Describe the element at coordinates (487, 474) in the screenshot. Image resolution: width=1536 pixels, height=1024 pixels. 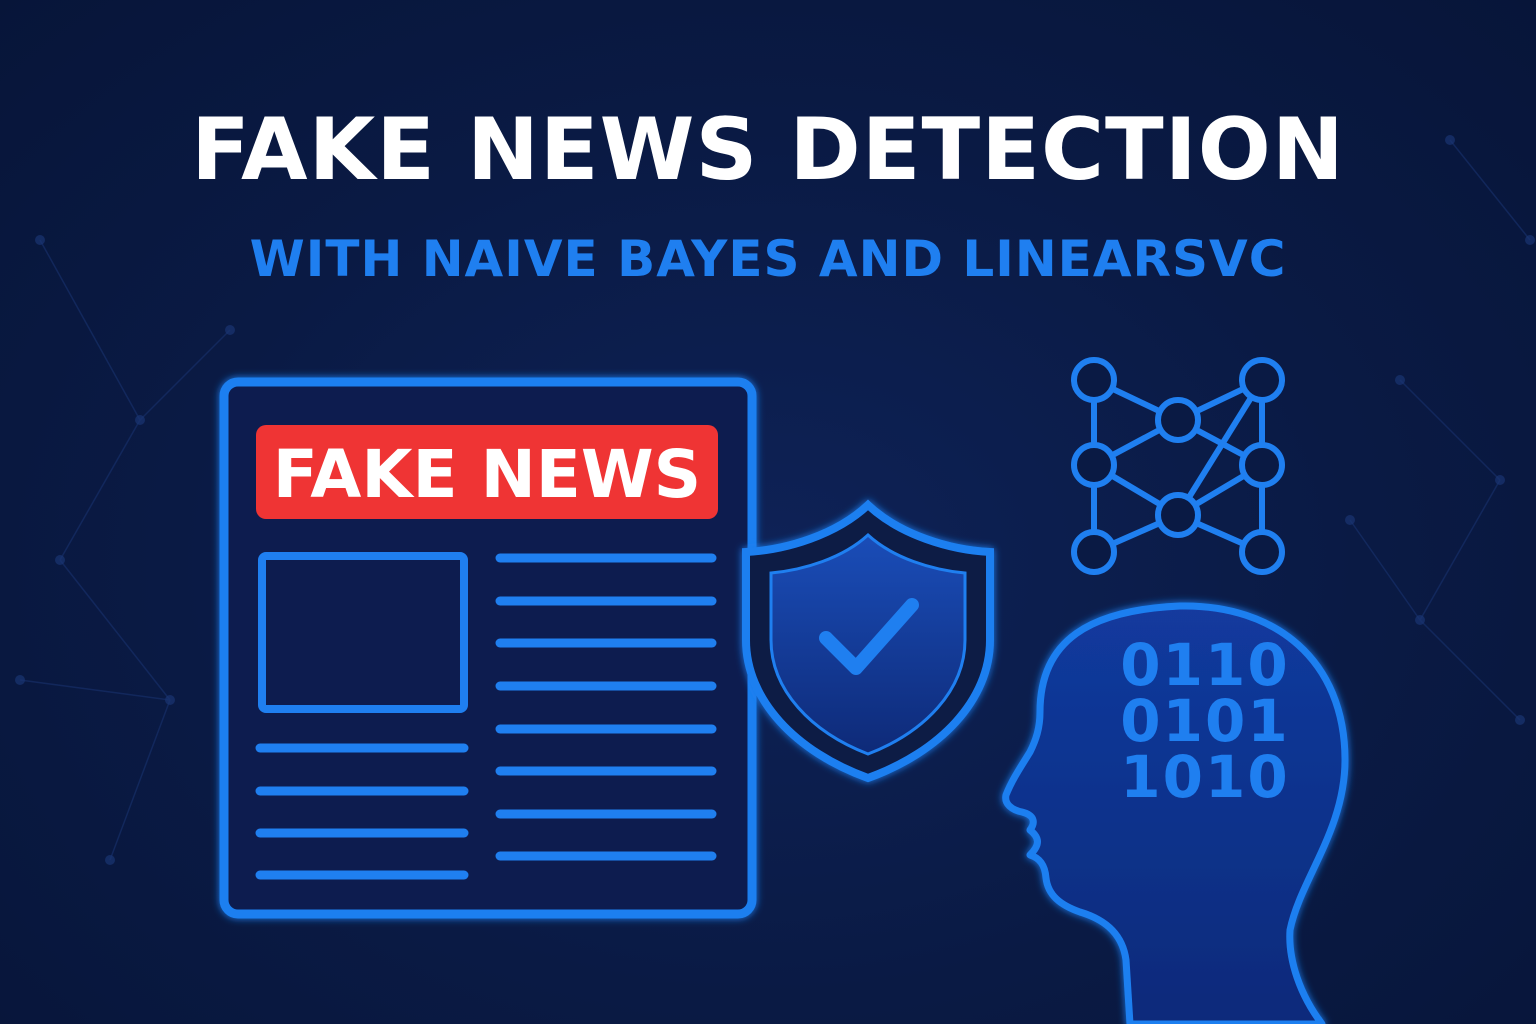
I see `fake-news-badge-label: FAKE NEWS` at that location.